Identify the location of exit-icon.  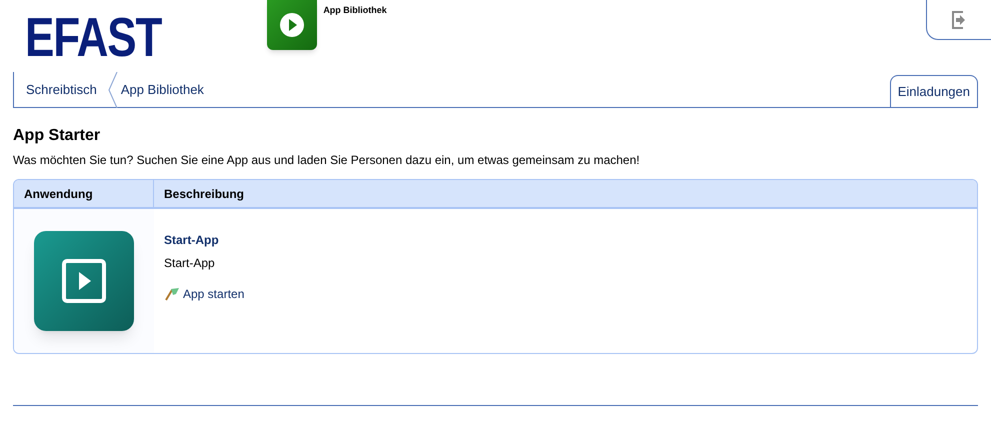
(959, 19).